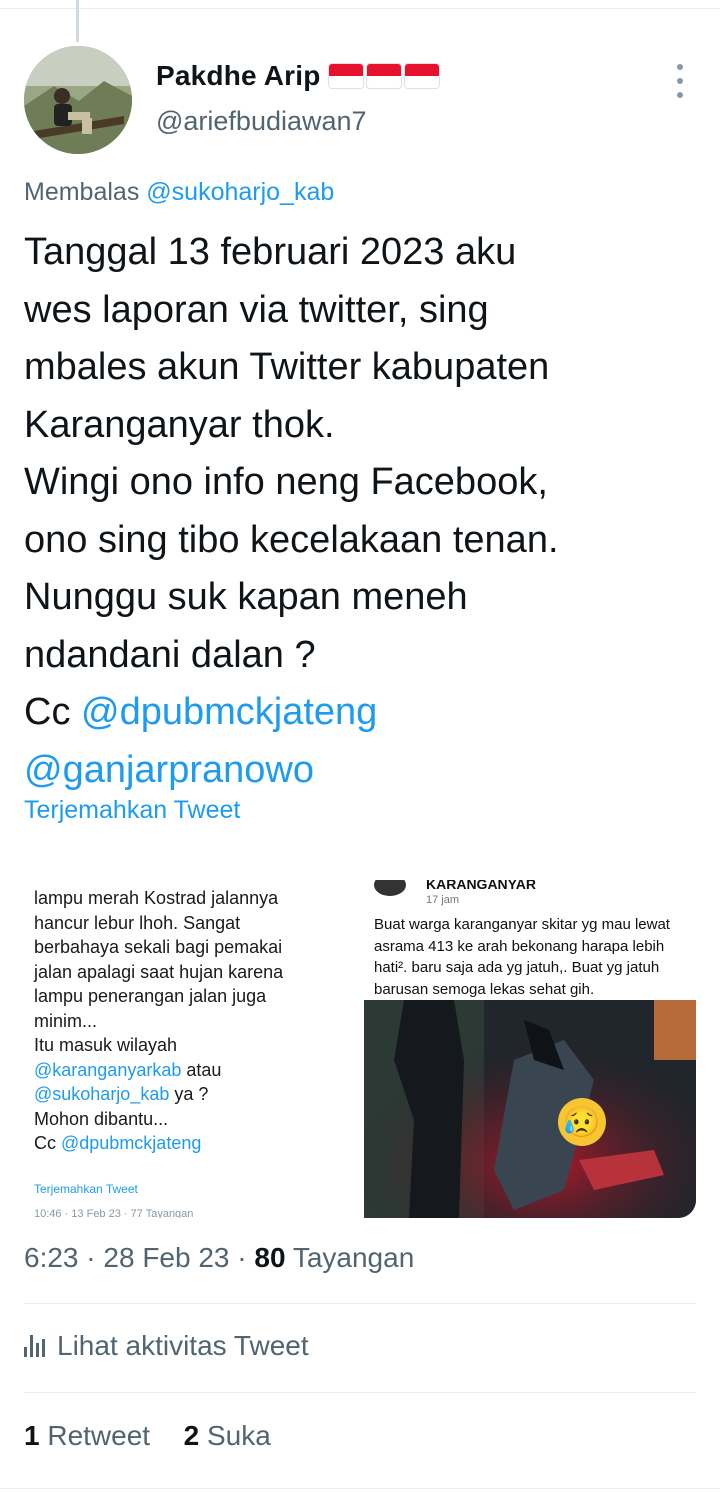  Describe the element at coordinates (77, 21) in the screenshot. I see `thread-connector-line` at that location.